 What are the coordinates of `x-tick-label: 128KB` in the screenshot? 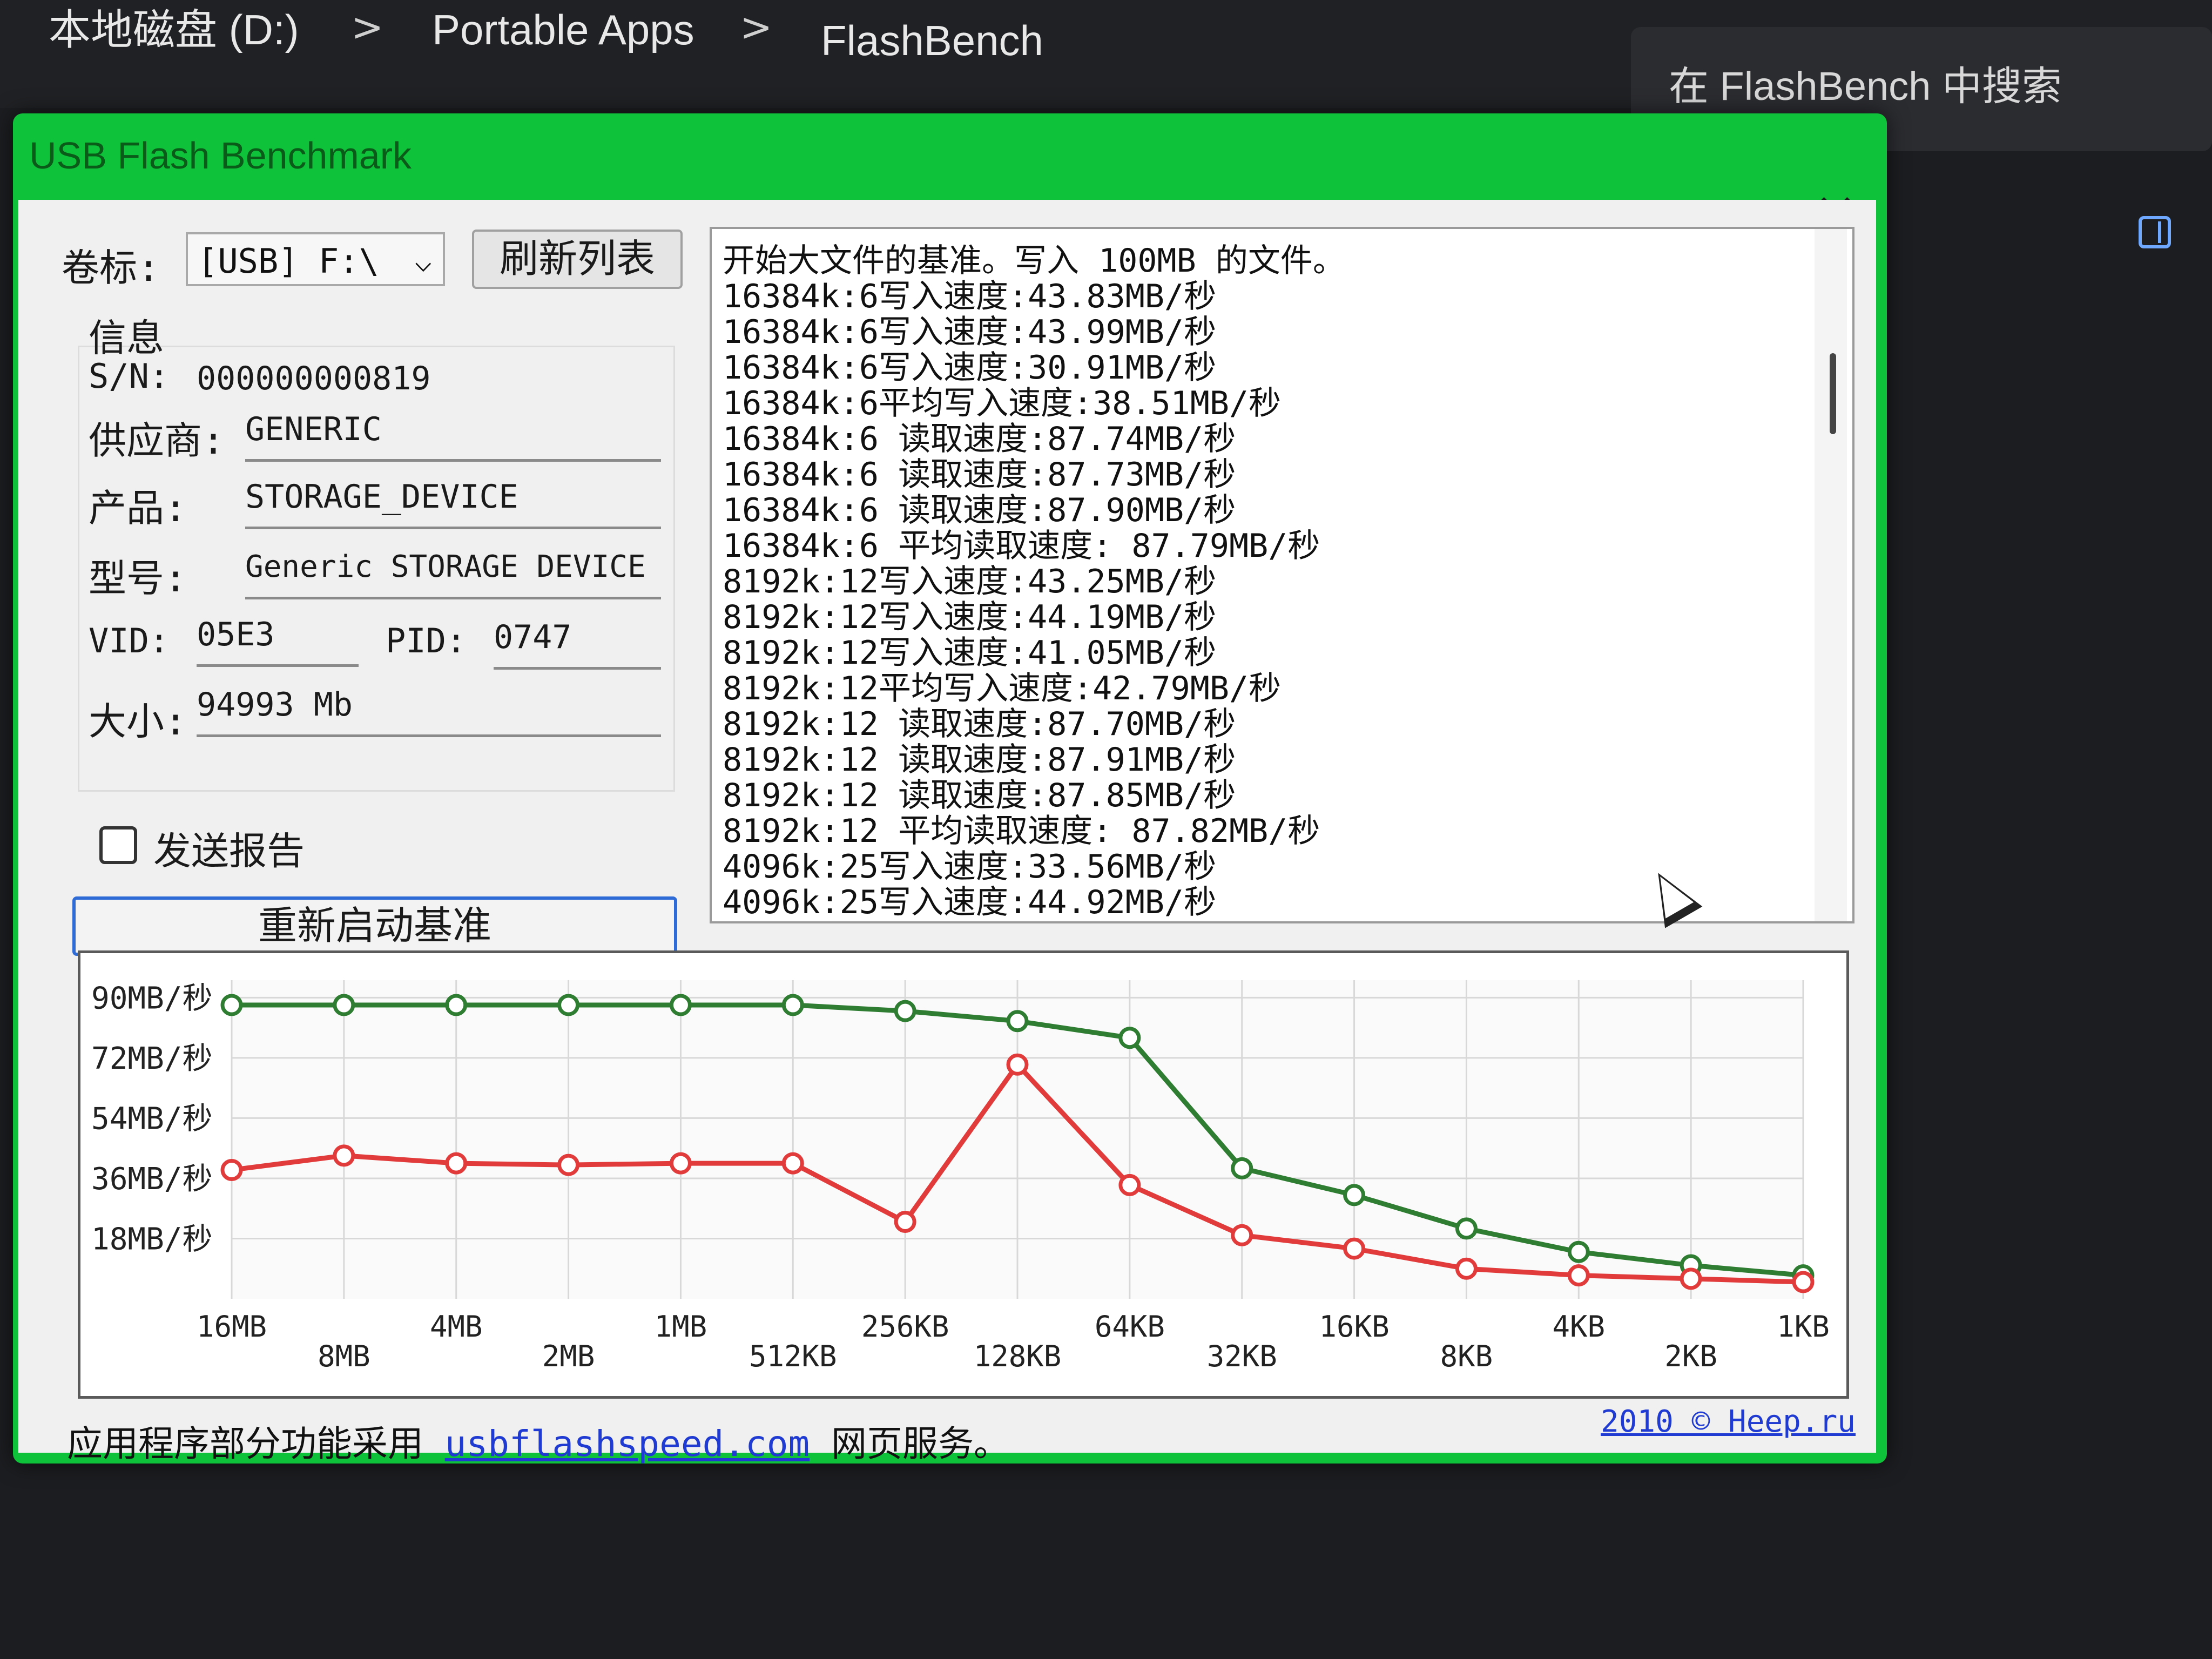 It's located at (1018, 1356).